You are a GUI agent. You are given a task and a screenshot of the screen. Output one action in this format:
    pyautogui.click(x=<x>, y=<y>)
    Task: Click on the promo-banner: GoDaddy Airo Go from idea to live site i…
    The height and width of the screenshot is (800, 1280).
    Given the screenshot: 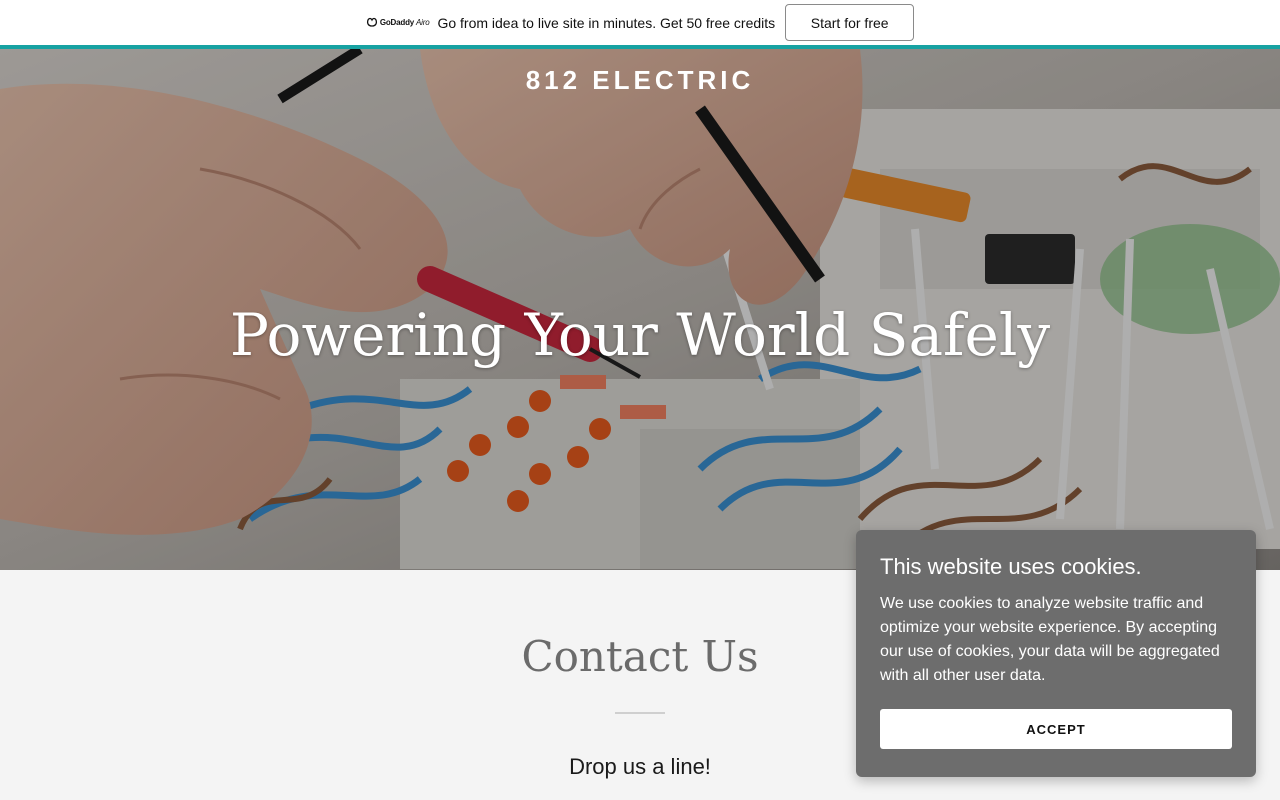 What is the action you would take?
    pyautogui.click(x=640, y=22)
    